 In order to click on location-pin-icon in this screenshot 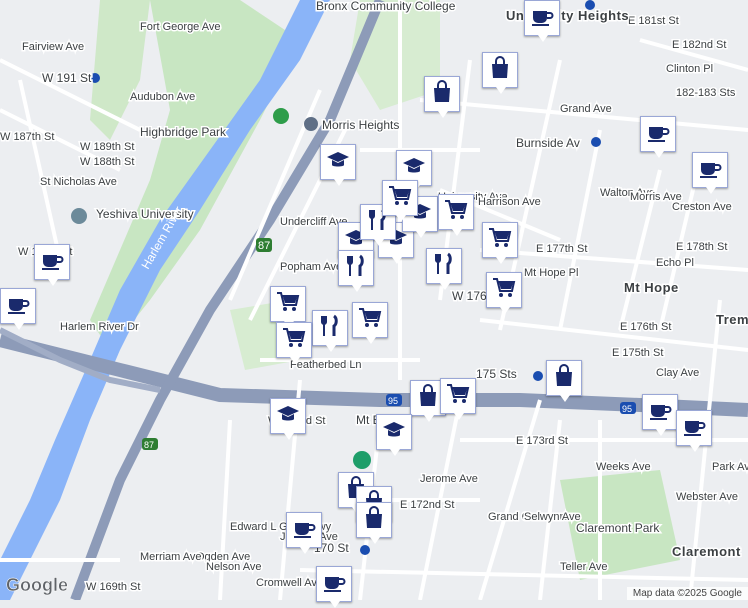, I will do `click(362, 460)`.